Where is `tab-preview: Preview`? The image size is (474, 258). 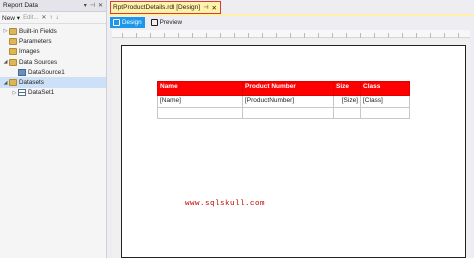
tab-preview: Preview is located at coordinates (166, 22).